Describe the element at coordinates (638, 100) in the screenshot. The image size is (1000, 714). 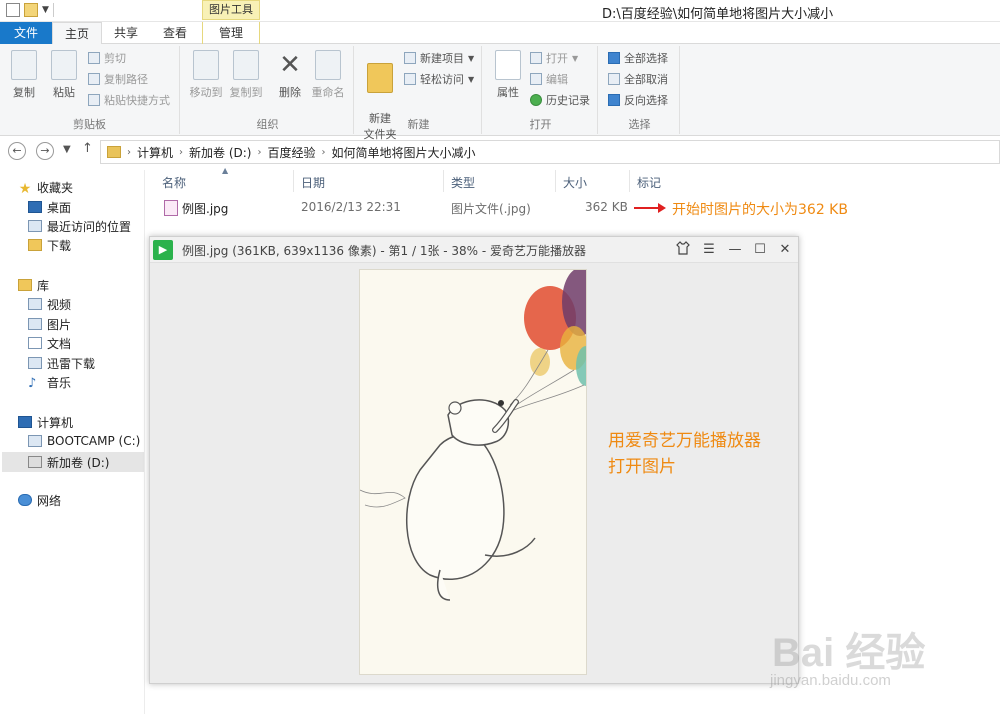
I see `invert-selection-button: 反向选择` at that location.